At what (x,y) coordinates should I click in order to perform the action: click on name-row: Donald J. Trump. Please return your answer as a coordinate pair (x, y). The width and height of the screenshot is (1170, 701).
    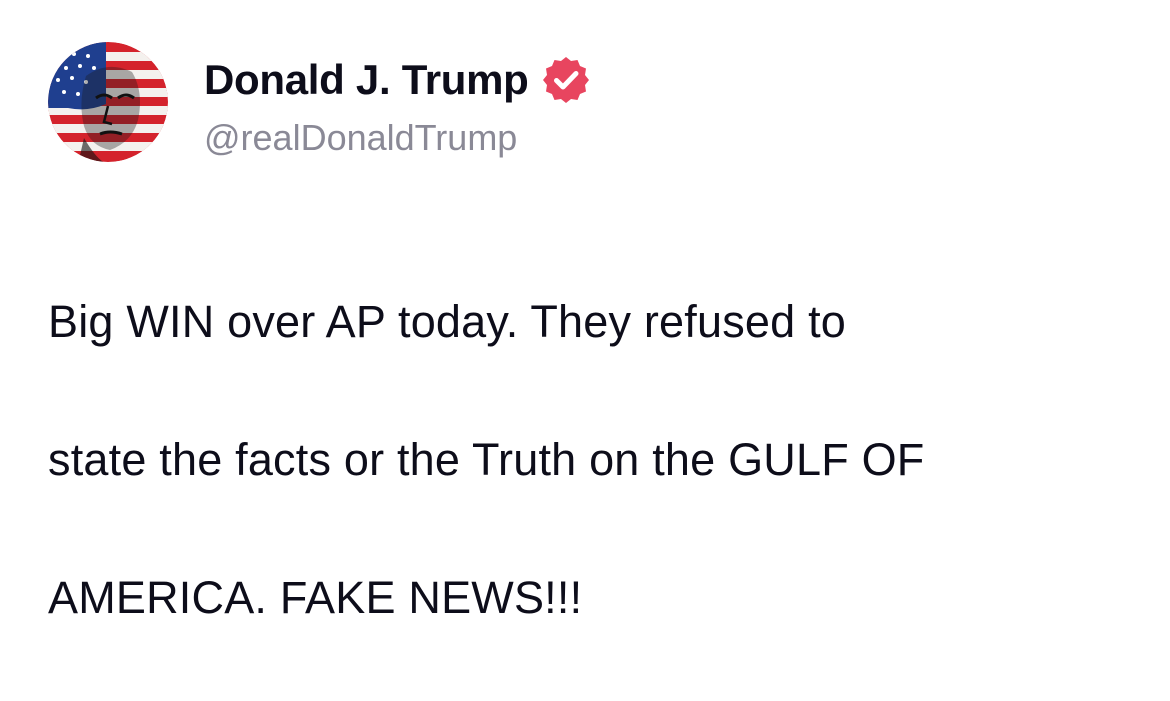
    Looking at the image, I should click on (397, 80).